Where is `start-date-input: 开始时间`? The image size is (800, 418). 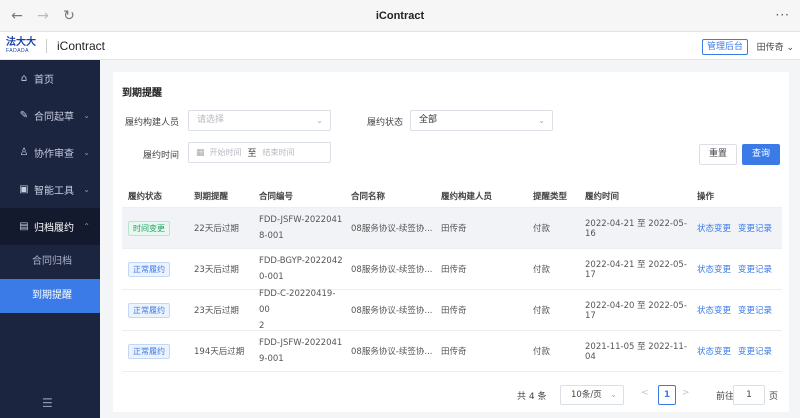 start-date-input: 开始时间 is located at coordinates (226, 152).